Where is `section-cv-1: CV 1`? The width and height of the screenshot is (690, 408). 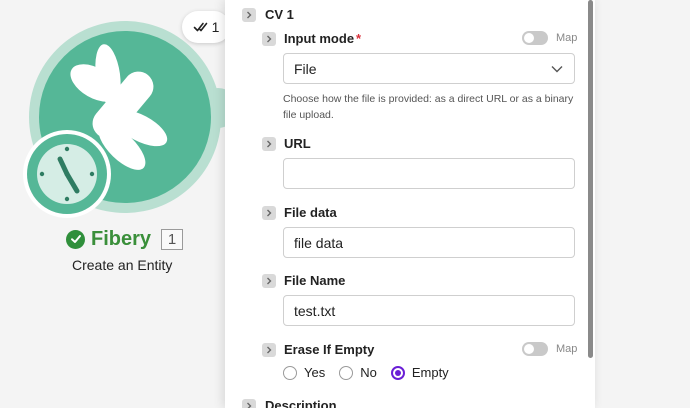
section-cv-1: CV 1 is located at coordinates (268, 14).